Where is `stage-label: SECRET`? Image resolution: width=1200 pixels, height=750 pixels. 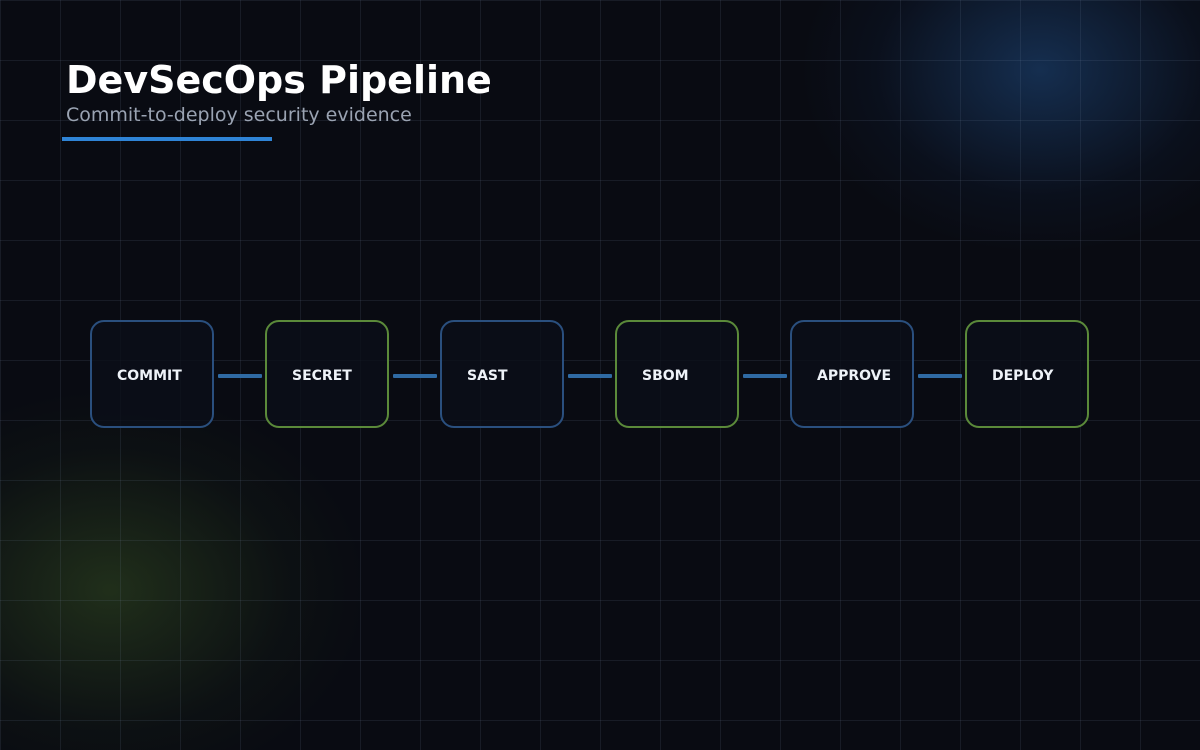
stage-label: SECRET is located at coordinates (322, 376).